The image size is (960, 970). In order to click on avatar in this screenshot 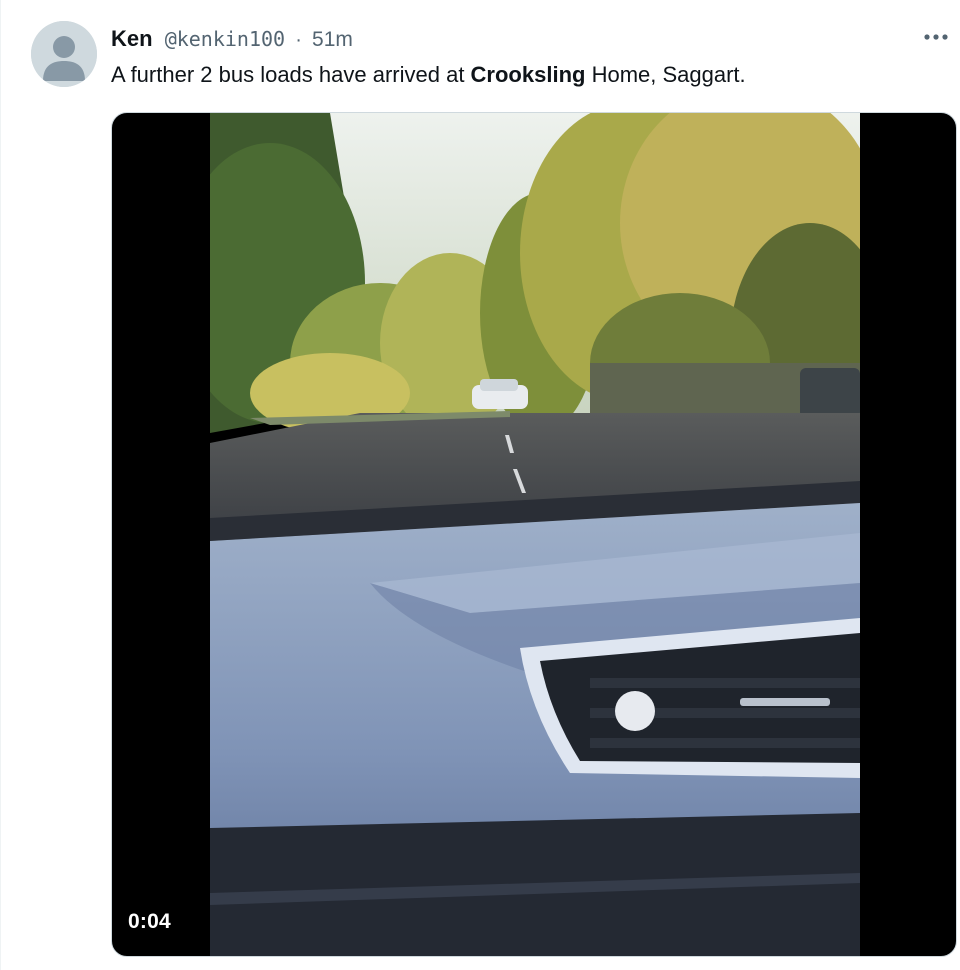, I will do `click(64, 54)`.